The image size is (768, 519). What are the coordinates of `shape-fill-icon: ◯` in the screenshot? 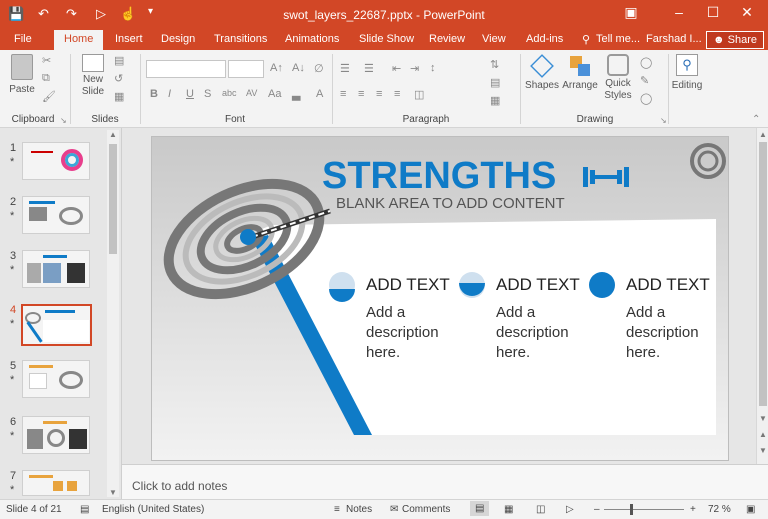 It's located at (646, 62).